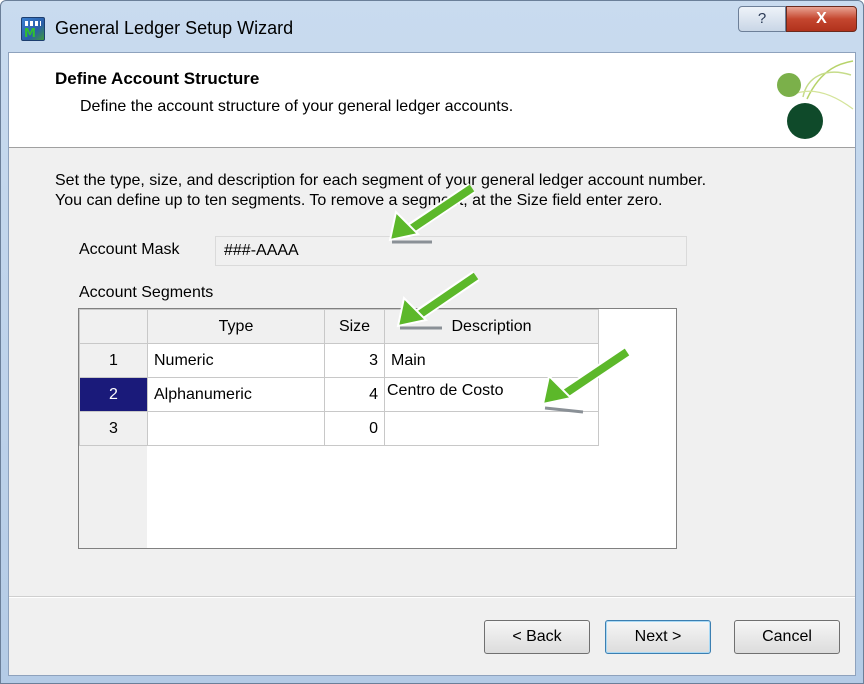 Image resolution: width=864 pixels, height=684 pixels. What do you see at coordinates (787, 637) in the screenshot?
I see `cancel-button: Cancel` at bounding box center [787, 637].